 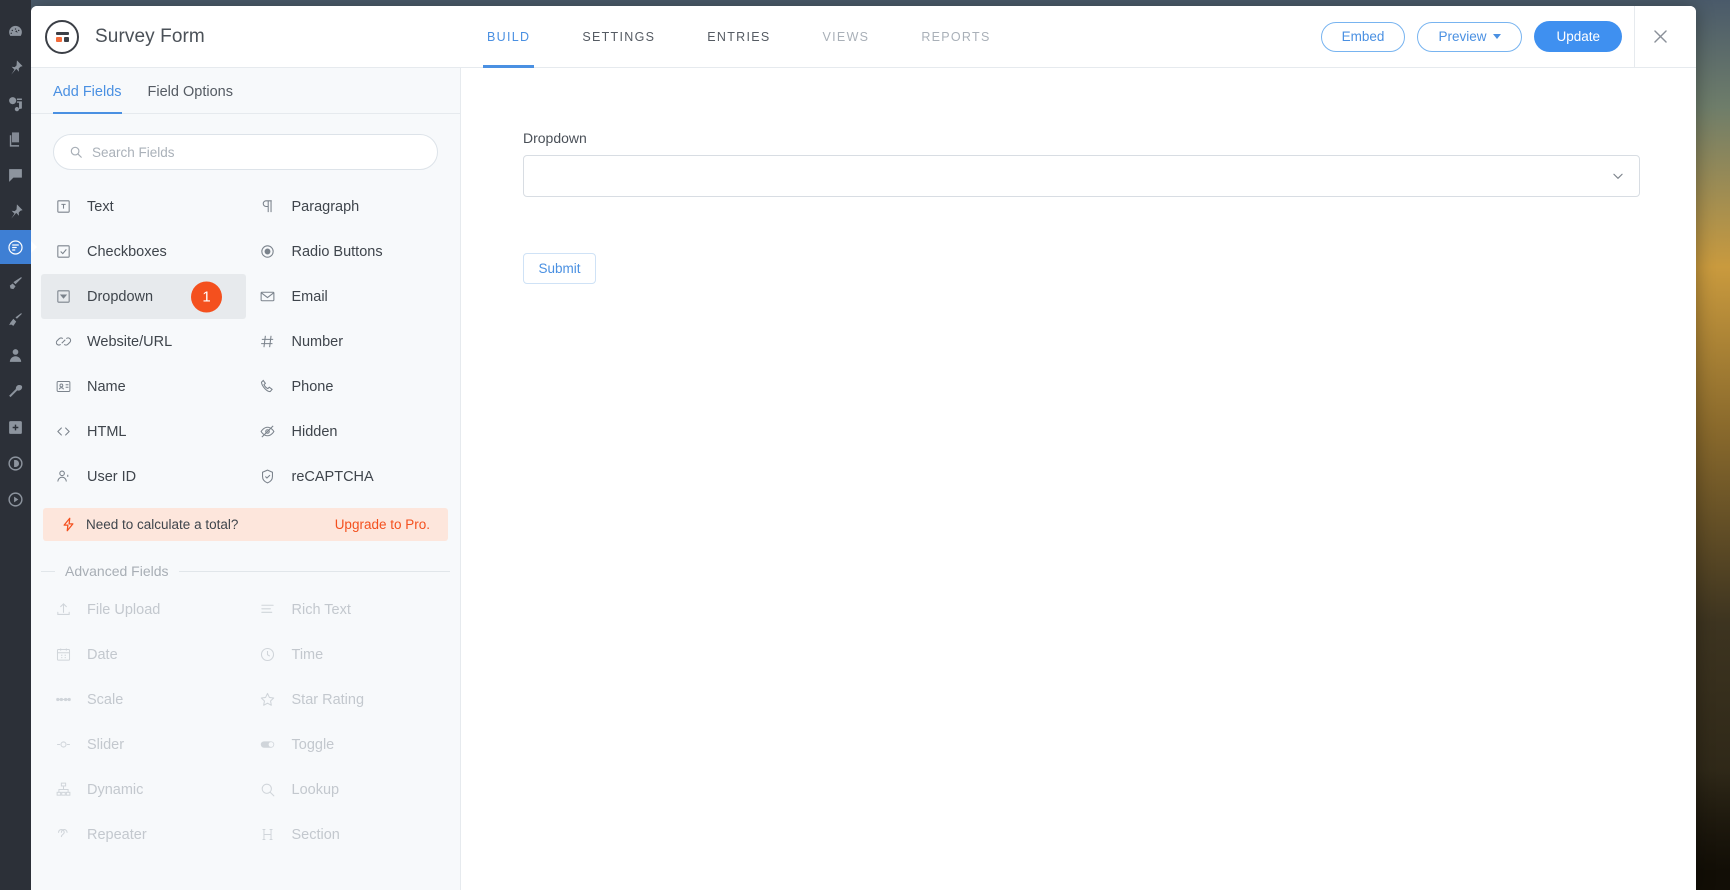 What do you see at coordinates (143, 834) in the screenshot?
I see `field-item-repeater: Repeater` at bounding box center [143, 834].